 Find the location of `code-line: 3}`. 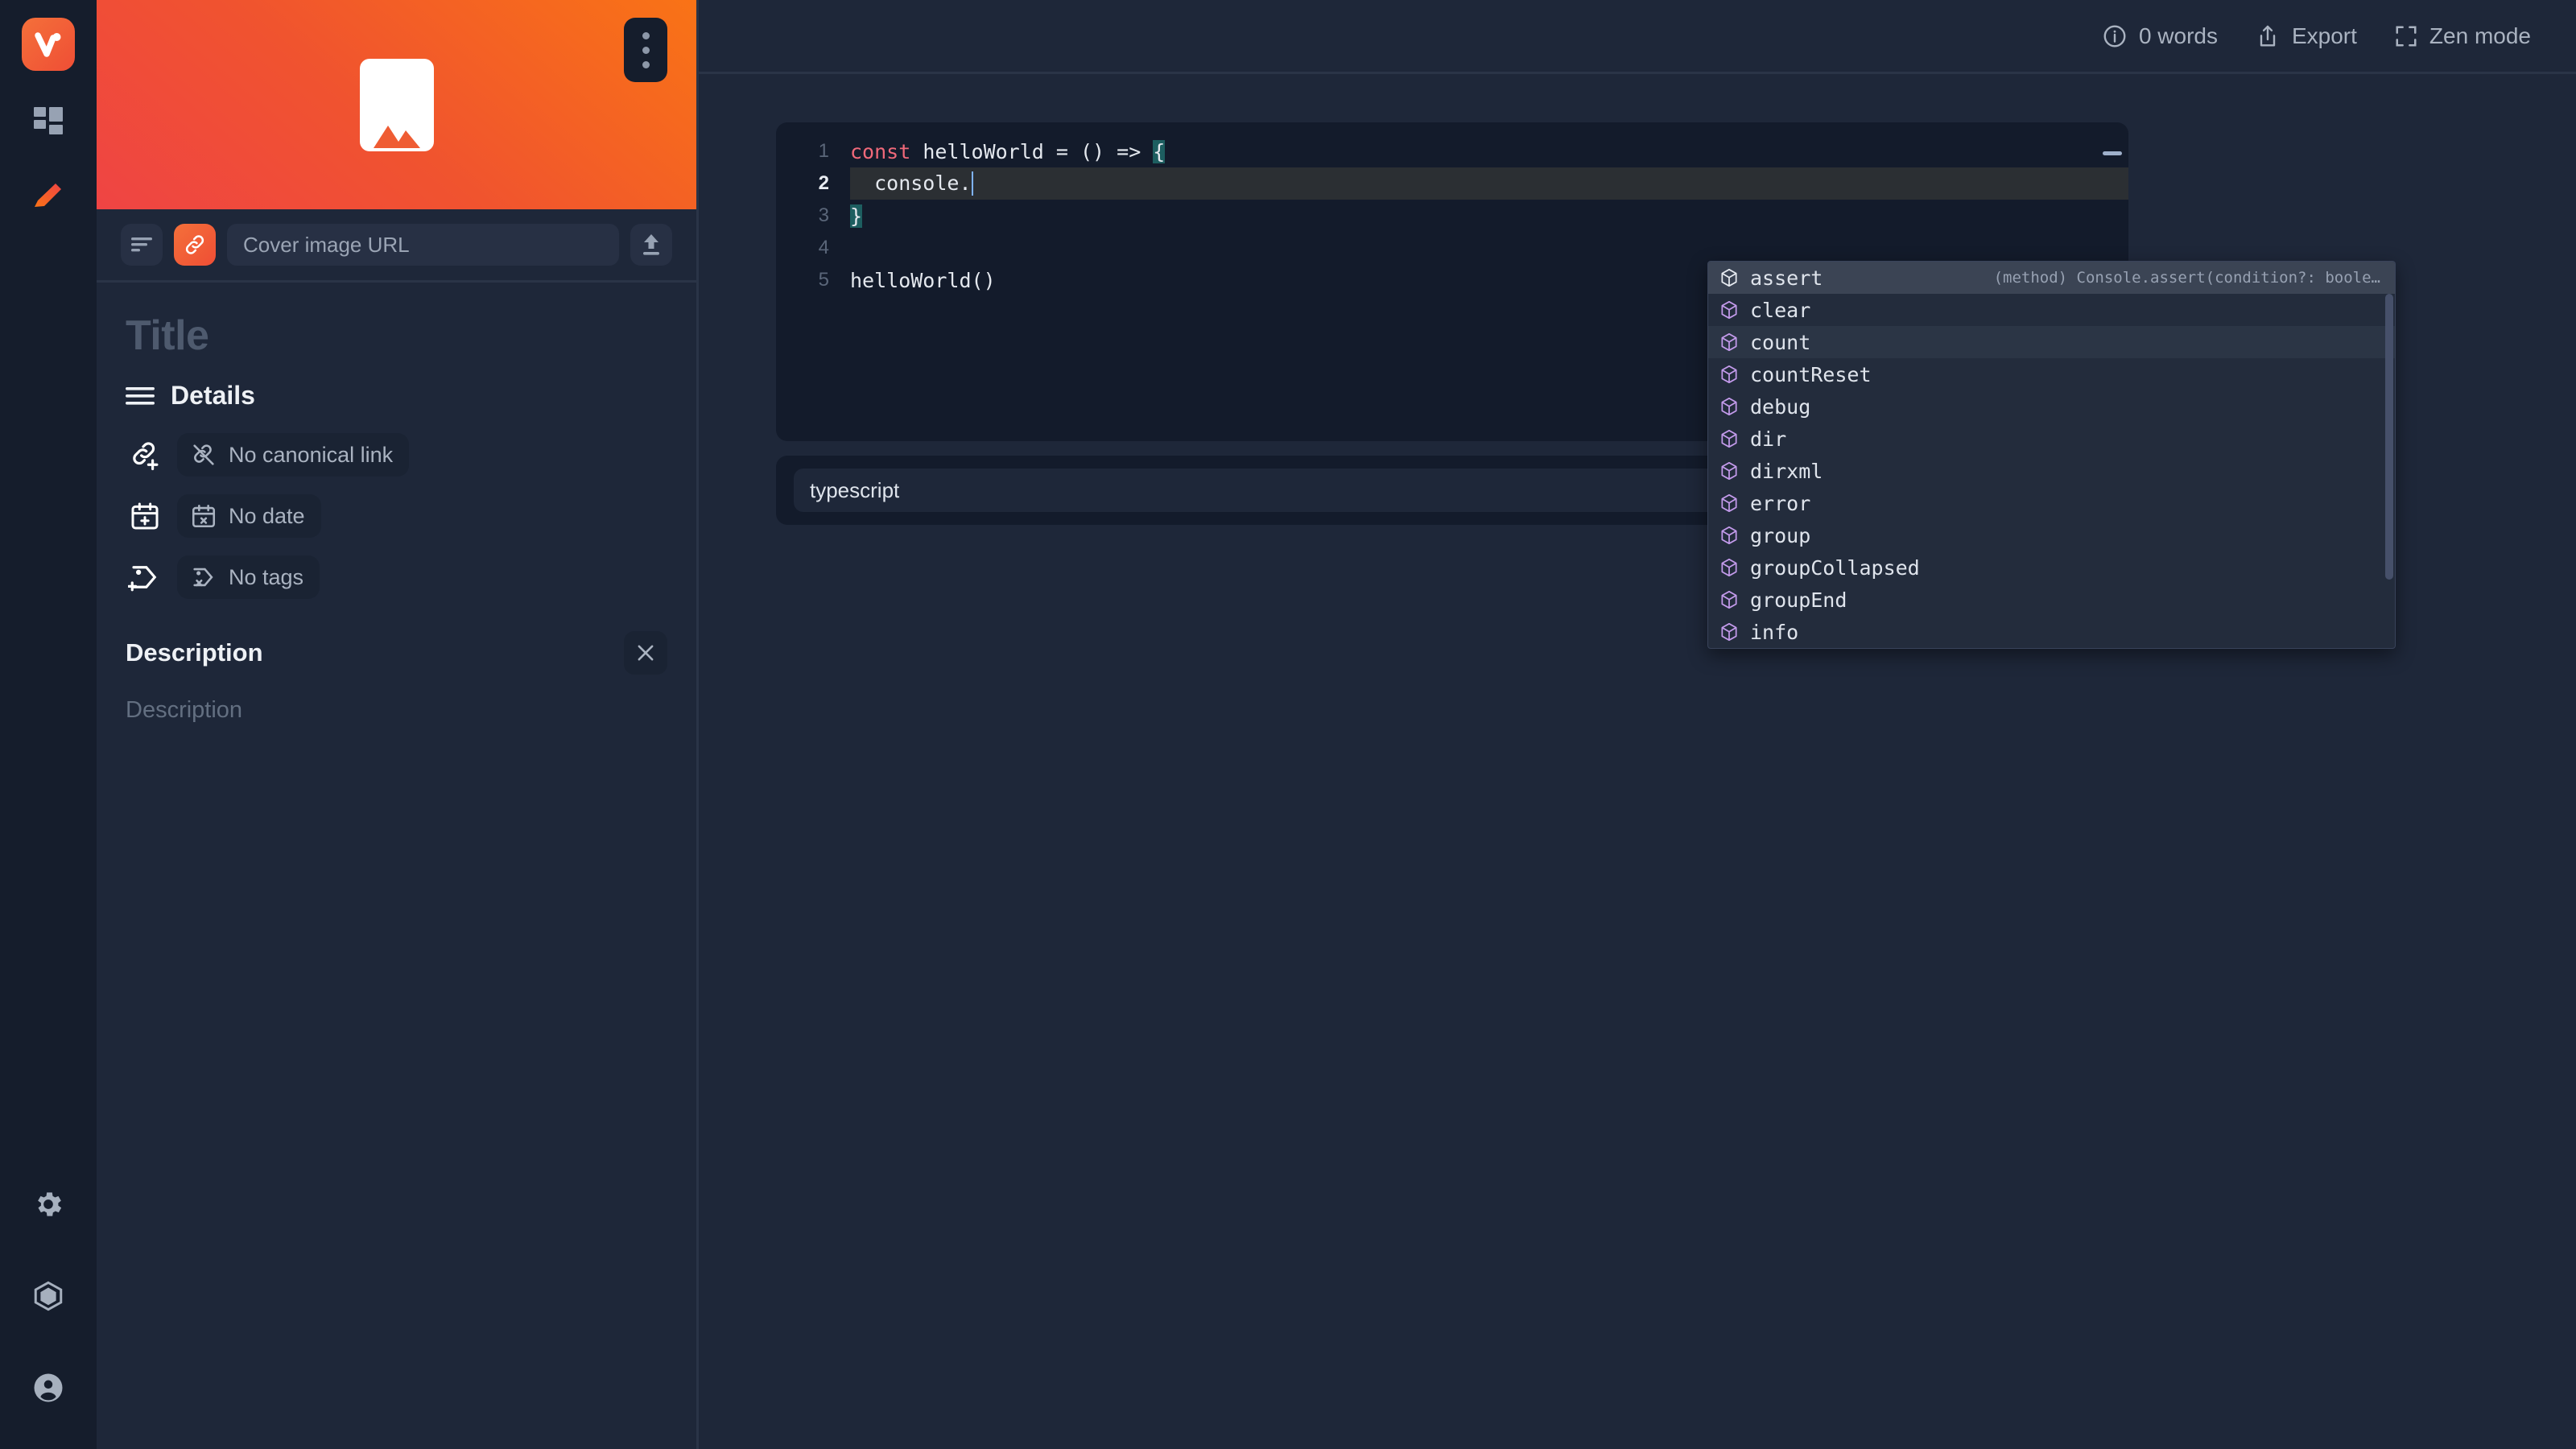

code-line: 3} is located at coordinates (1452, 216).